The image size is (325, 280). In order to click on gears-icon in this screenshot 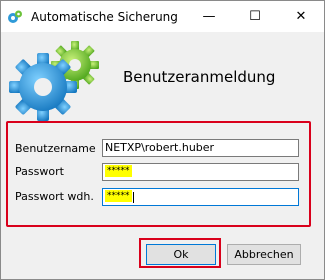, I will do `click(54, 81)`.